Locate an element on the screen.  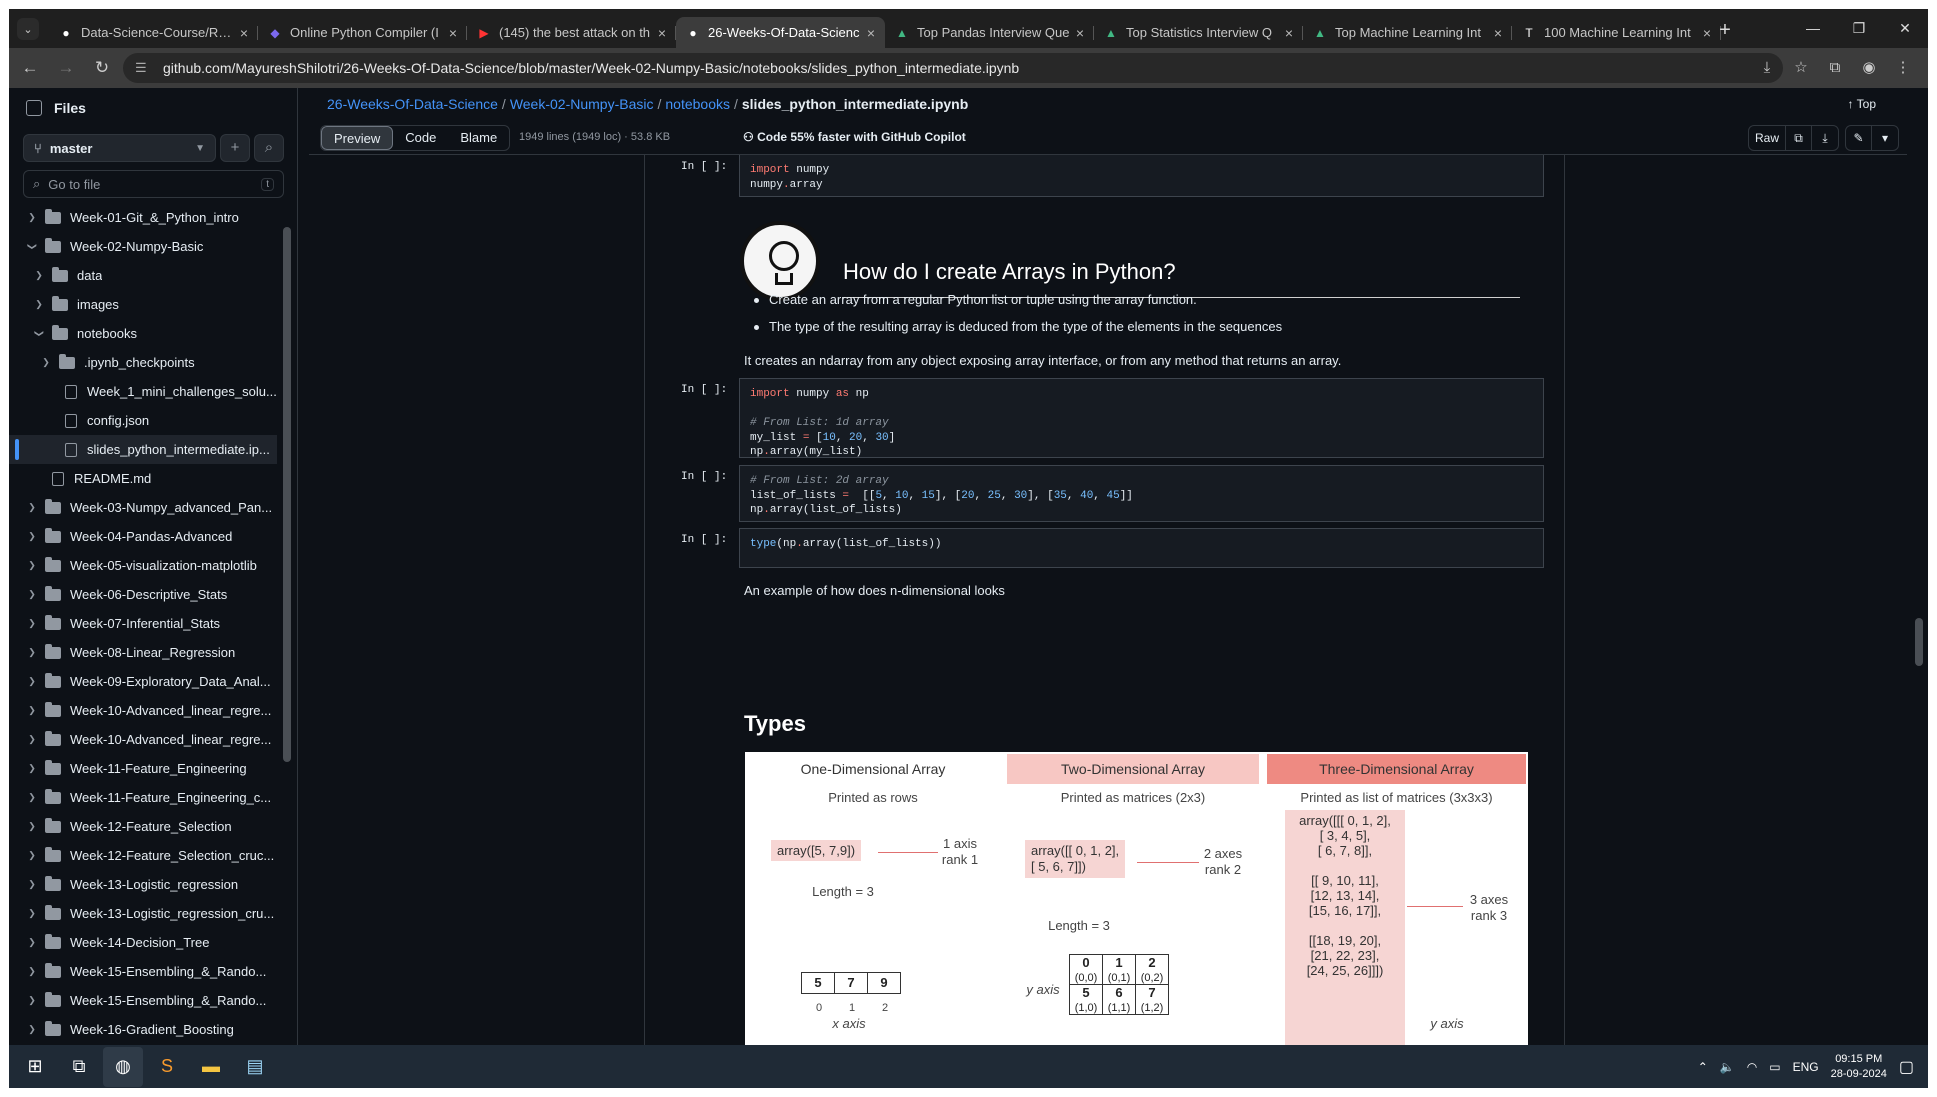
collapse-panel-icon is located at coordinates (34, 108).